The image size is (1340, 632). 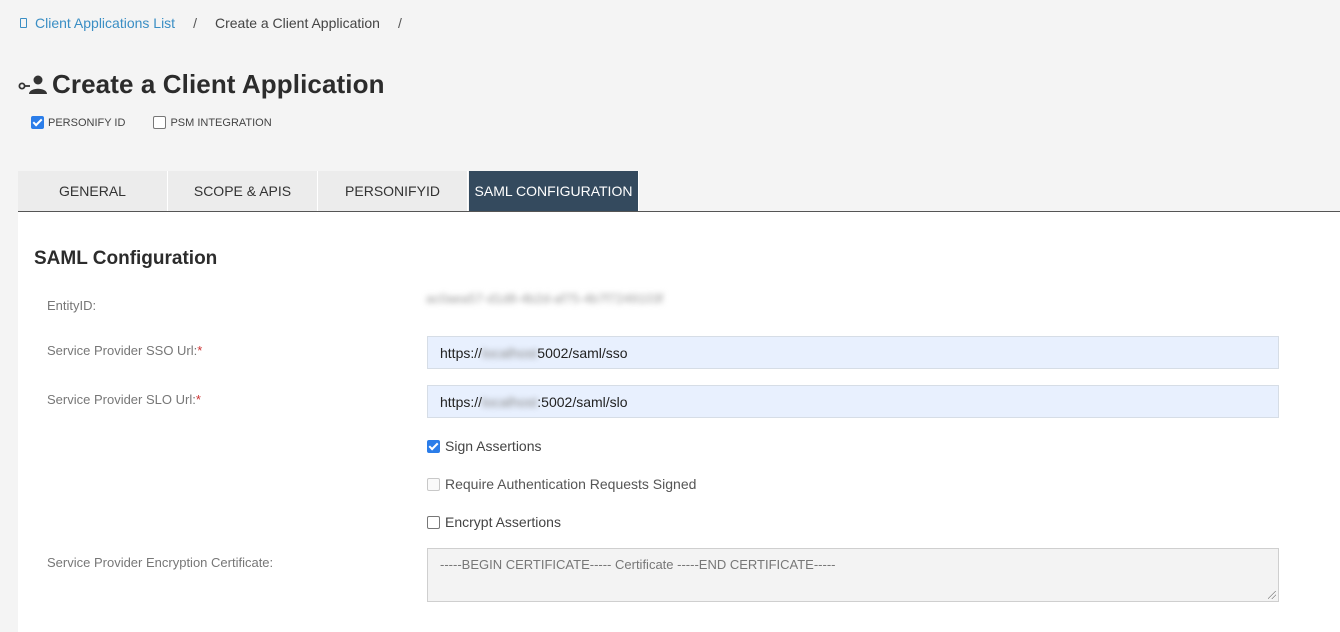 I want to click on sso-url-suffix: 5002/saml/sso, so click(x=582, y=352).